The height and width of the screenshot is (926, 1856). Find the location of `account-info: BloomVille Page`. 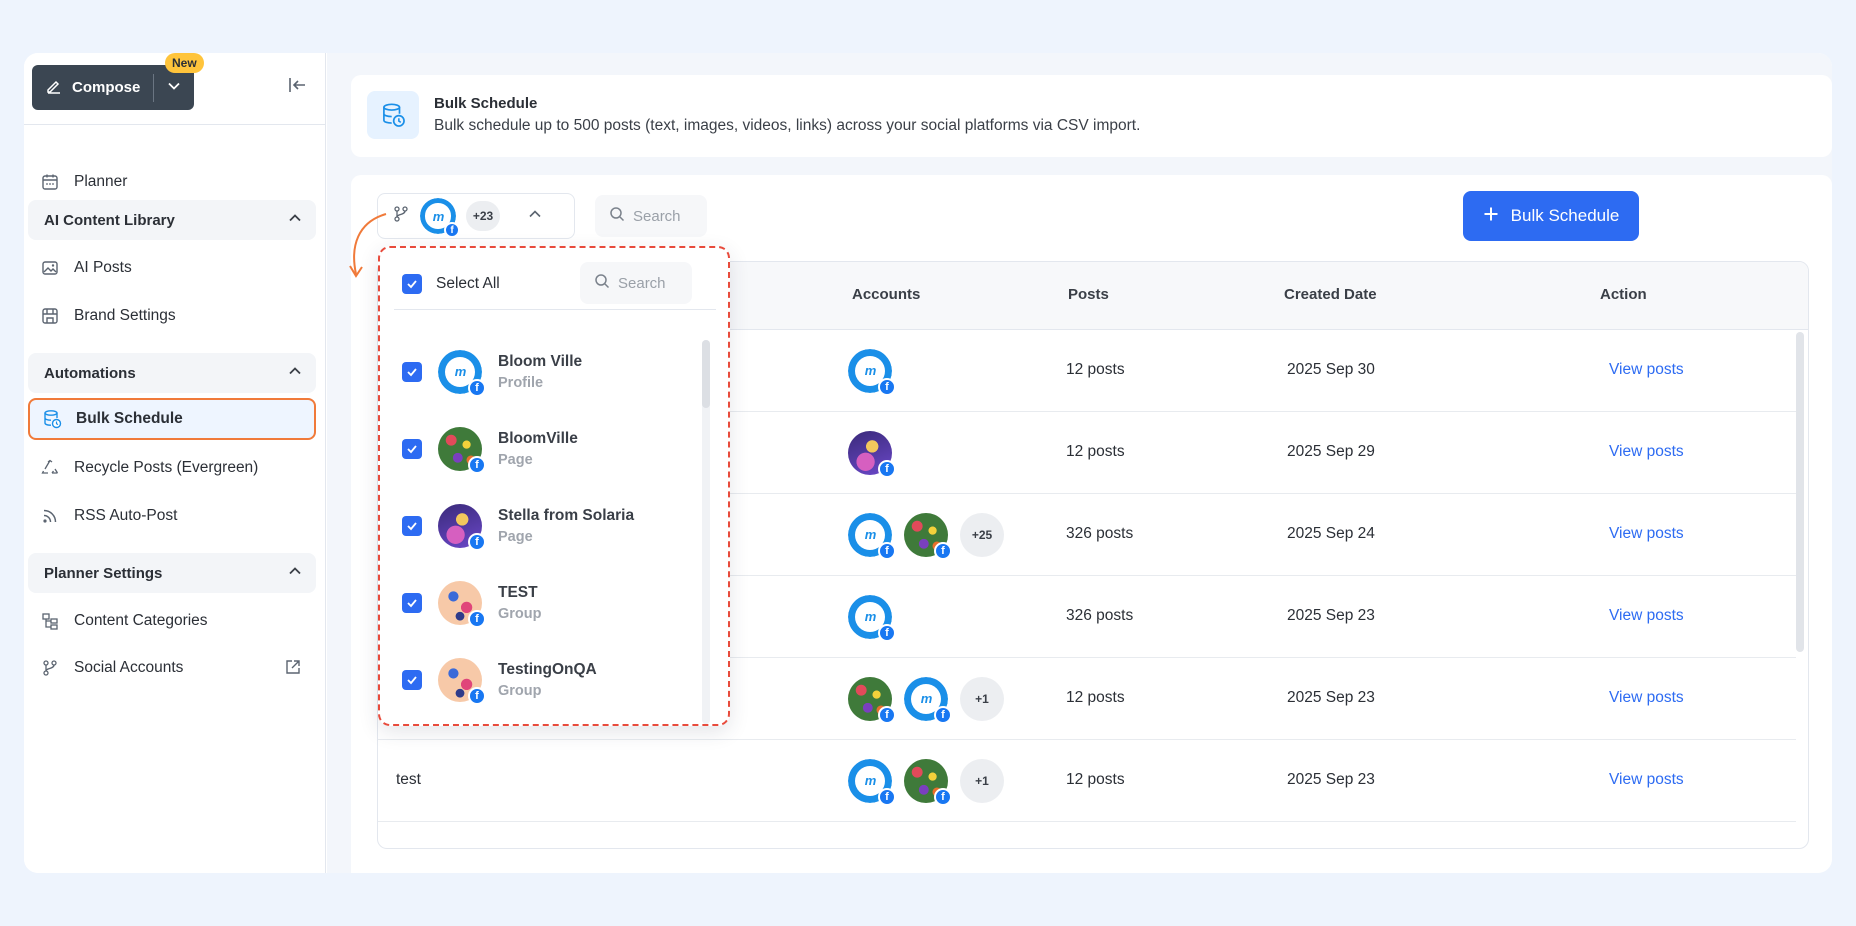

account-info: BloomVille Page is located at coordinates (538, 449).